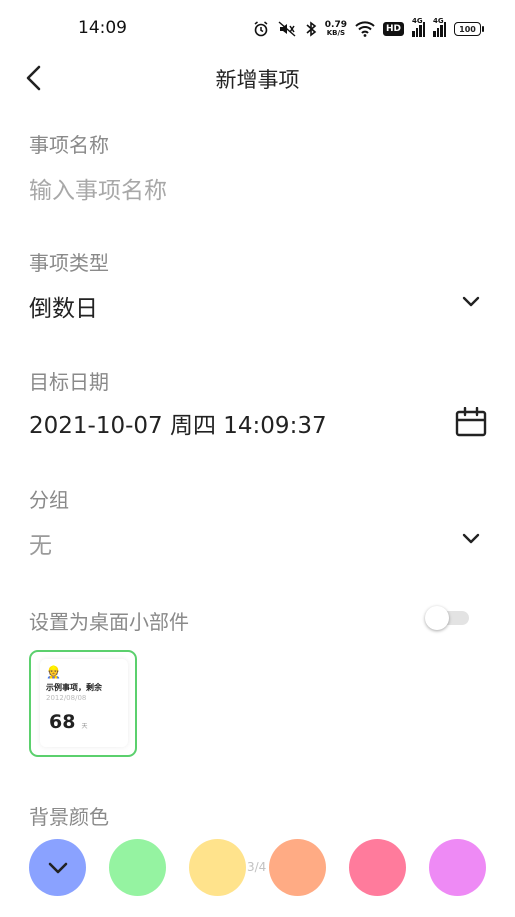 Image resolution: width=515 pixels, height=917 pixels. I want to click on widget-days: 68 天, so click(68, 722).